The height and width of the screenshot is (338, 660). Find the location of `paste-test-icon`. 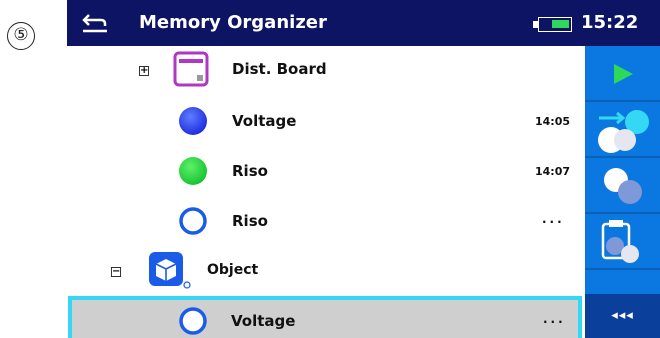

paste-test-icon is located at coordinates (620, 241).